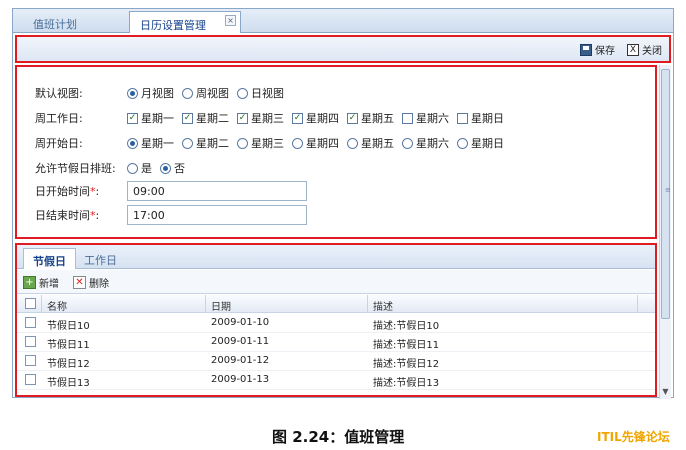 Image resolution: width=686 pixels, height=450 pixels. What do you see at coordinates (480, 118) in the screenshot?
I see `workday-sun-checkbox: 星期日` at bounding box center [480, 118].